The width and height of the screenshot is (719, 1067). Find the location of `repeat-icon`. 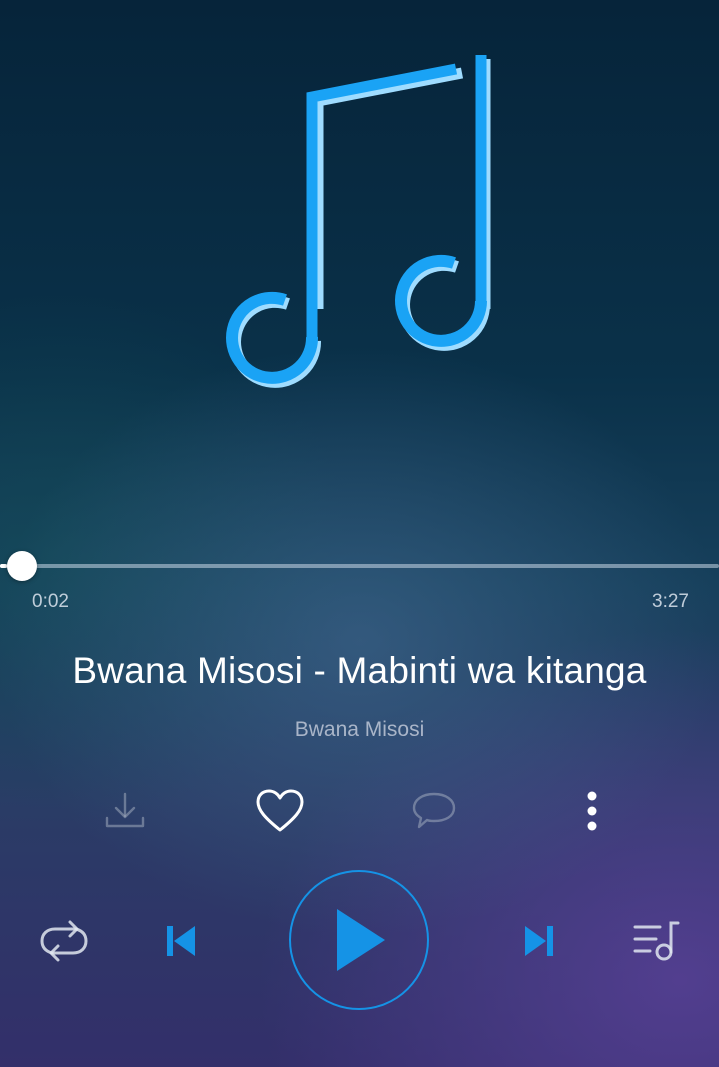

repeat-icon is located at coordinates (64, 941).